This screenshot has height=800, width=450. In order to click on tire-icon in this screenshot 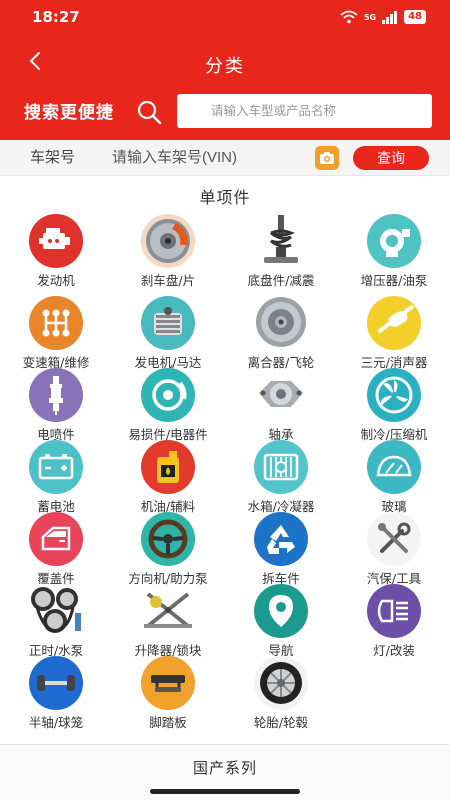, I will do `click(281, 683)`.